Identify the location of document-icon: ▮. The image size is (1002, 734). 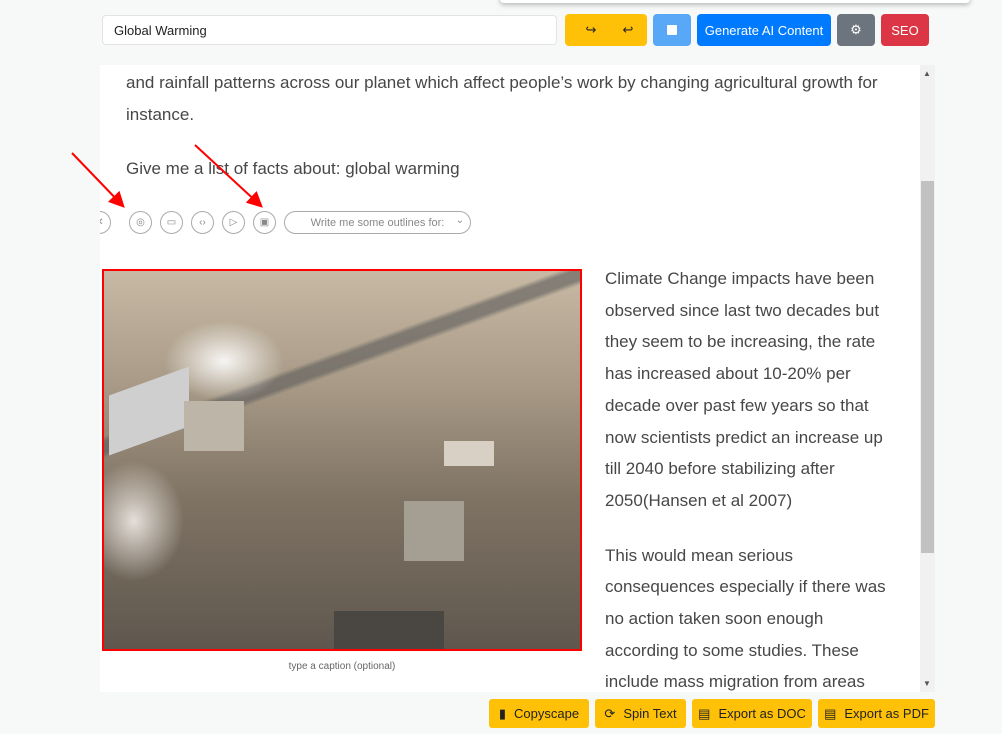
(502, 713).